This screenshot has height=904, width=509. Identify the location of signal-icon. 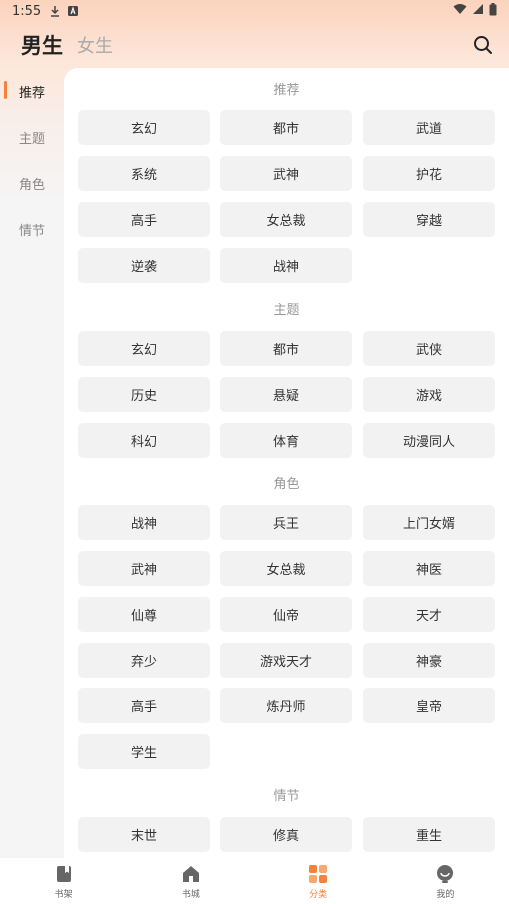
(478, 11).